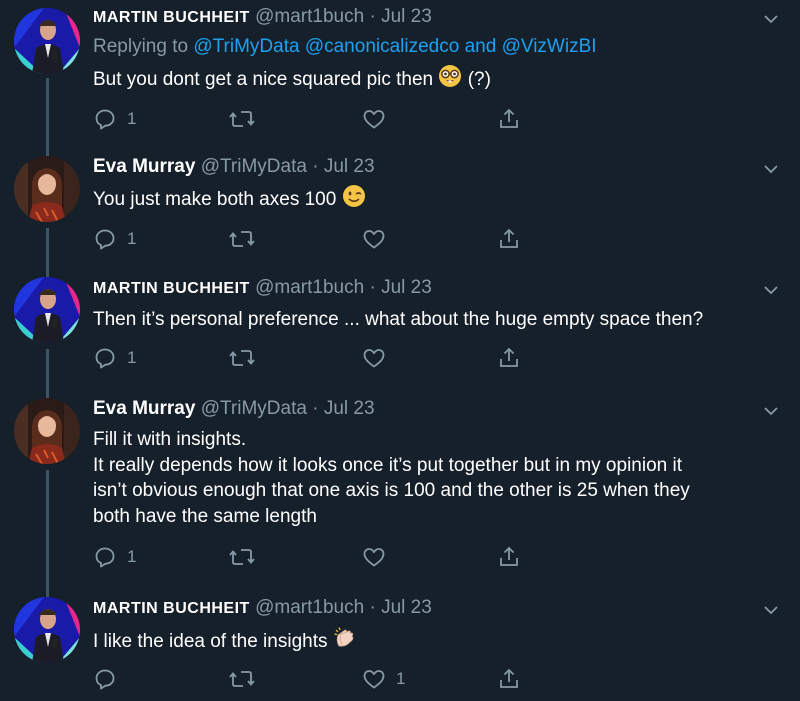 The width and height of the screenshot is (800, 701). I want to click on tweet-text-line: You just make both axes 100, so click(215, 199).